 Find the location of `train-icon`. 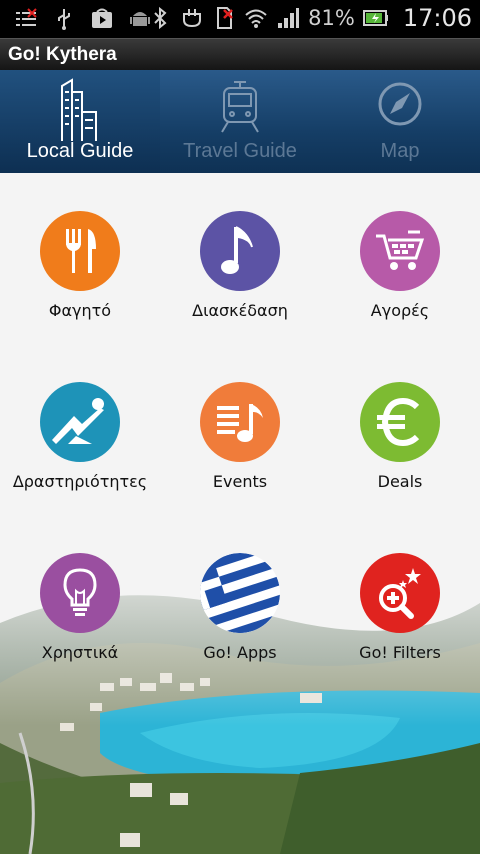

train-icon is located at coordinates (240, 107).